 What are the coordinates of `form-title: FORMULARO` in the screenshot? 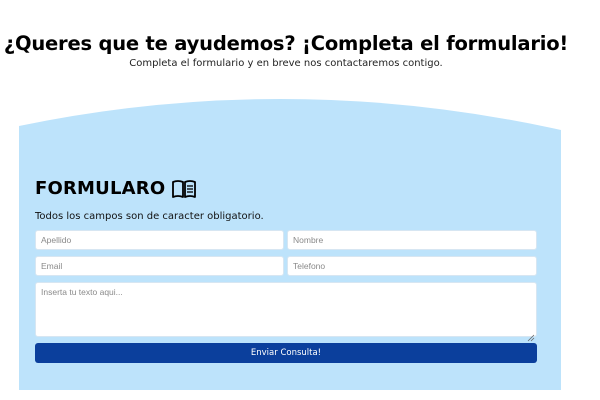 It's located at (116, 188).